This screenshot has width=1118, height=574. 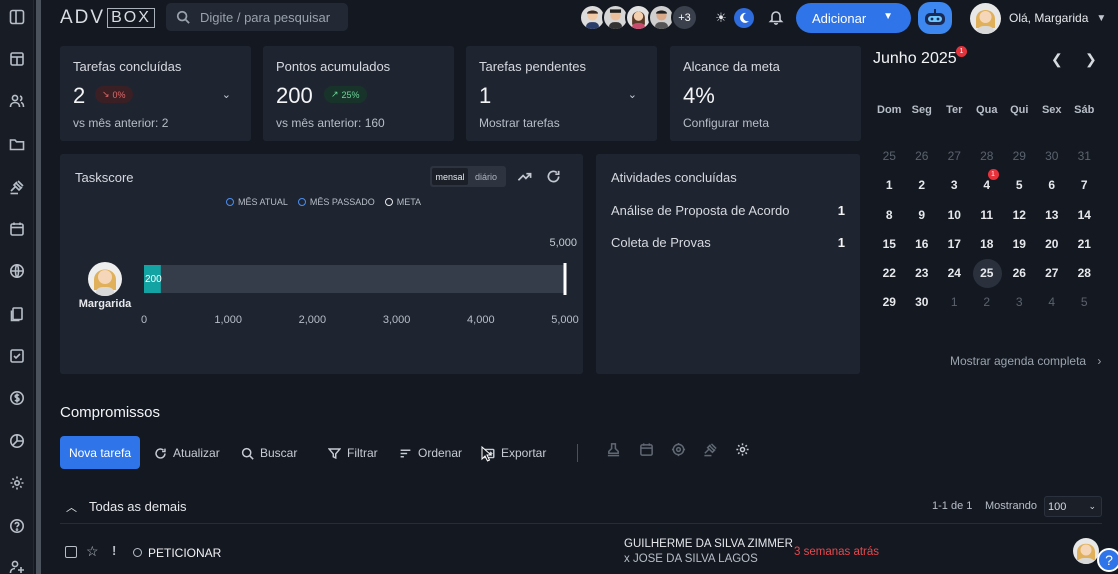 What do you see at coordinates (114, 550) in the screenshot?
I see `priority-icon: !` at bounding box center [114, 550].